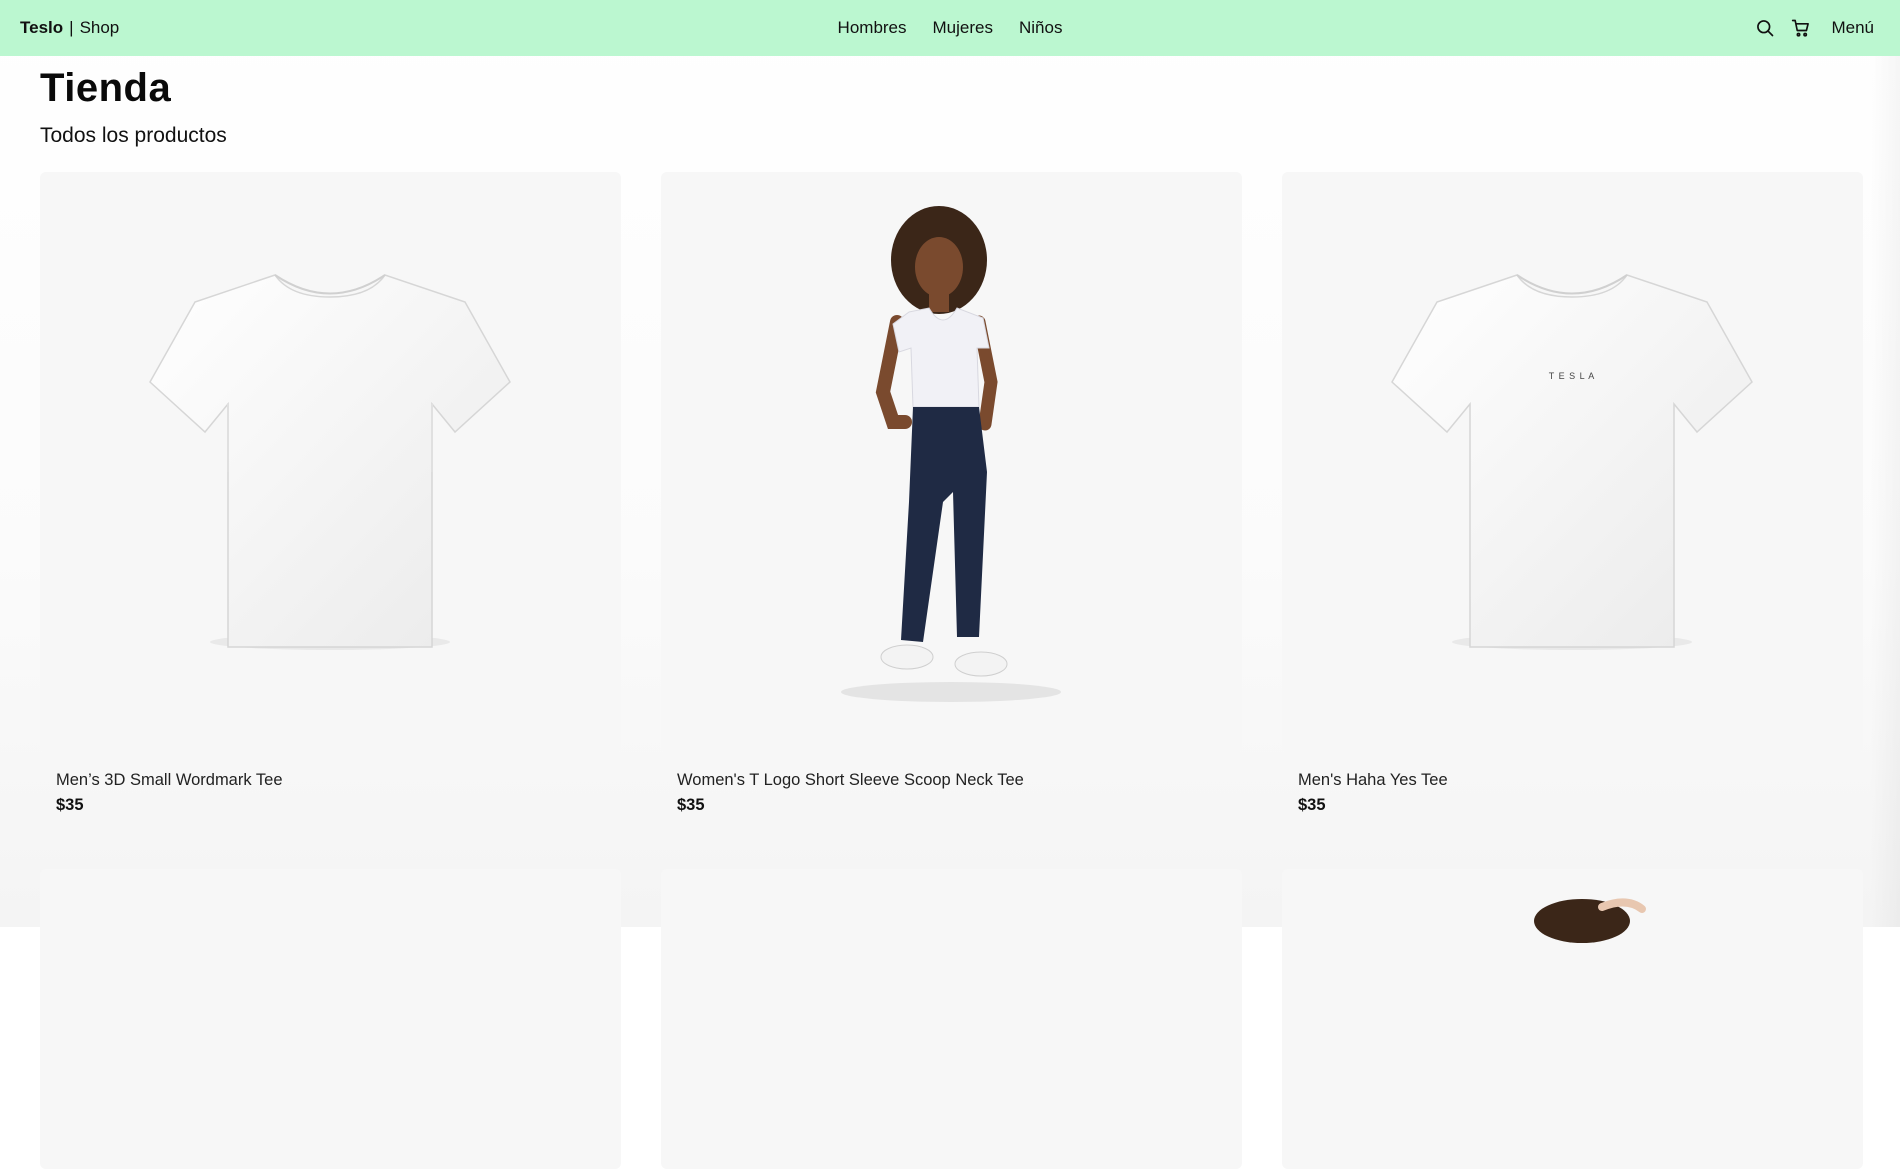 Image resolution: width=1900 pixels, height=1169 pixels. Describe the element at coordinates (133, 135) in the screenshot. I see `page-subtitle: Todos los productos` at that location.